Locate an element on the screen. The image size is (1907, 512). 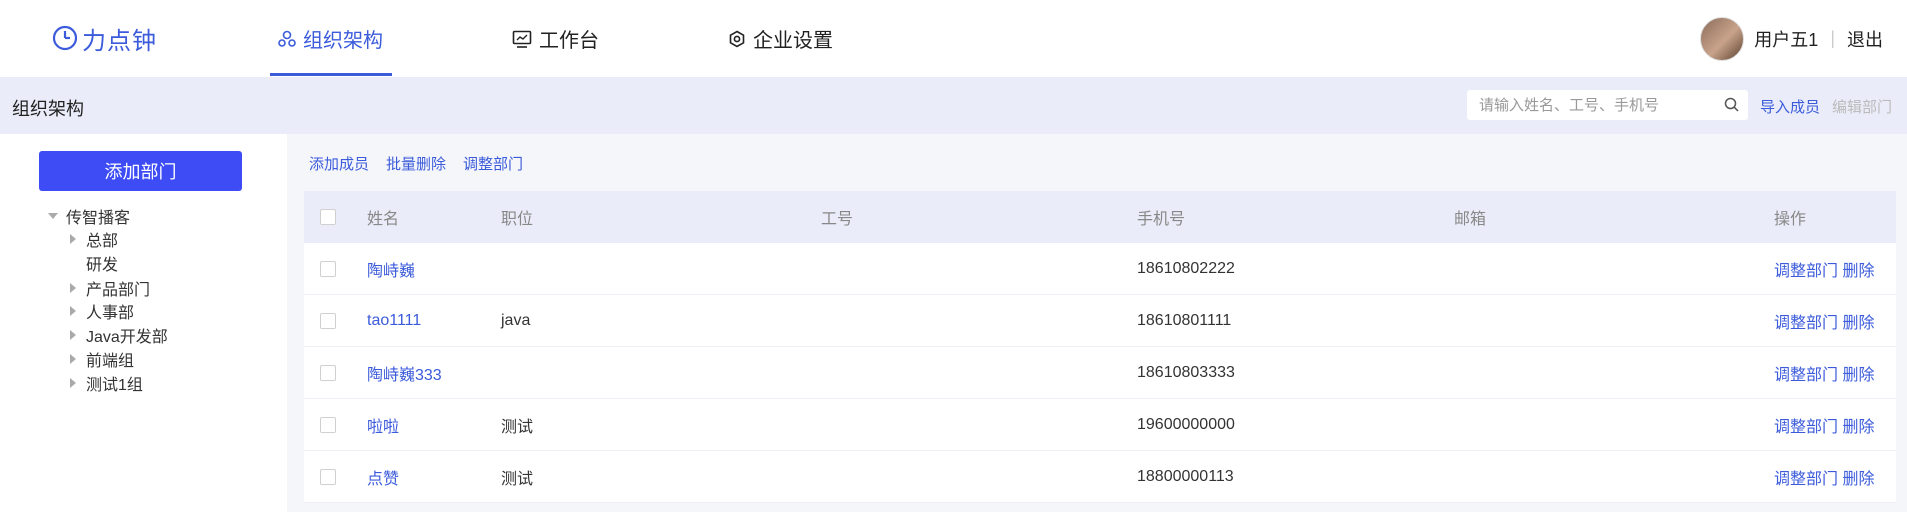
table-row: tao1111 java 18610801111 调整部门 删除 is located at coordinates (1100, 321).